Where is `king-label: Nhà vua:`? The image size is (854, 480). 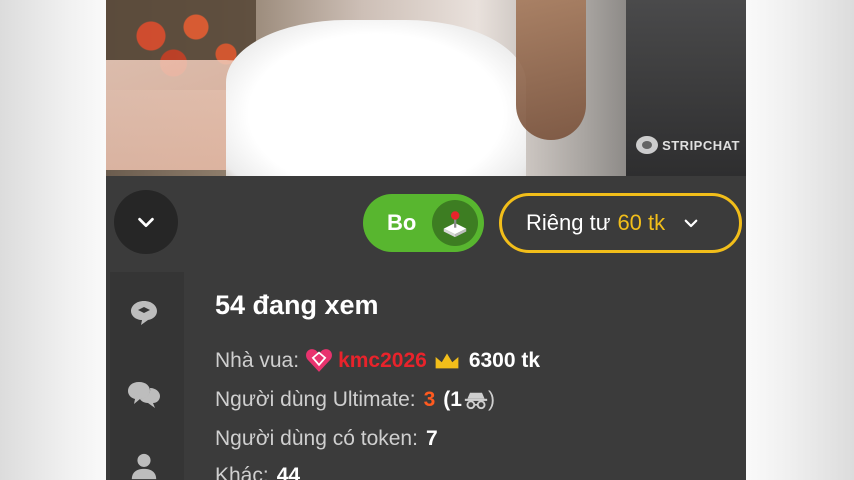 king-label: Nhà vua: is located at coordinates (257, 360).